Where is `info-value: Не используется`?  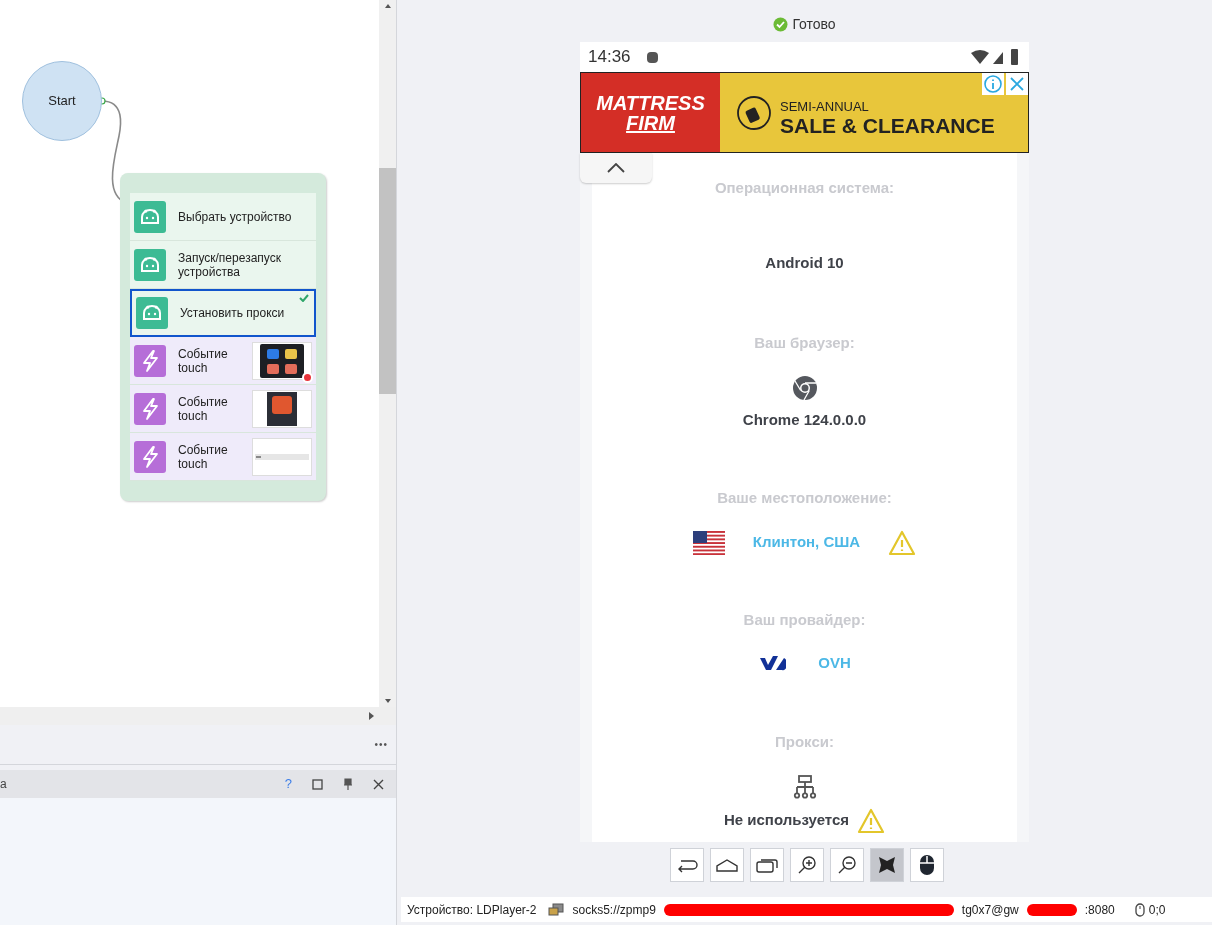
info-value: Не используется is located at coordinates (786, 820).